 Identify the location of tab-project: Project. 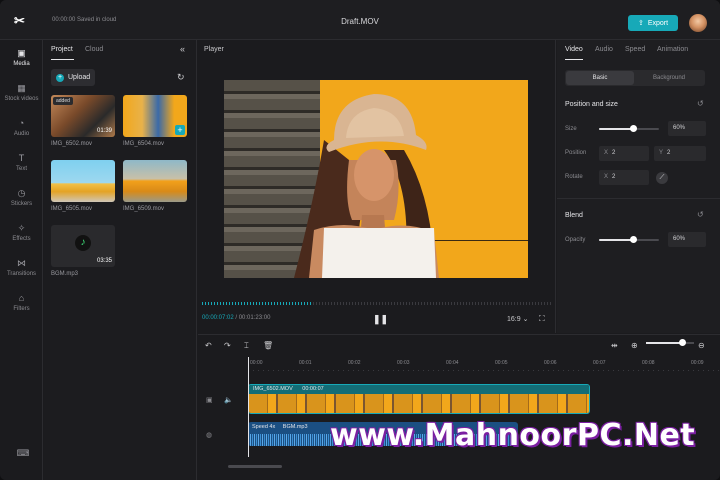
(62, 49).